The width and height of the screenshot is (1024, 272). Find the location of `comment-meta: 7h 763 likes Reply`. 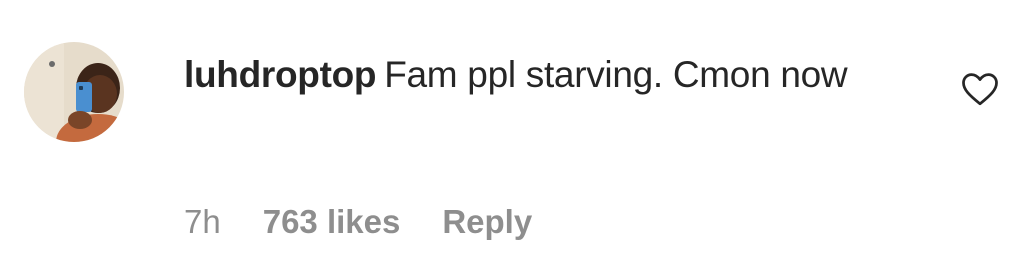

comment-meta: 7h 763 likes Reply is located at coordinates (358, 222).